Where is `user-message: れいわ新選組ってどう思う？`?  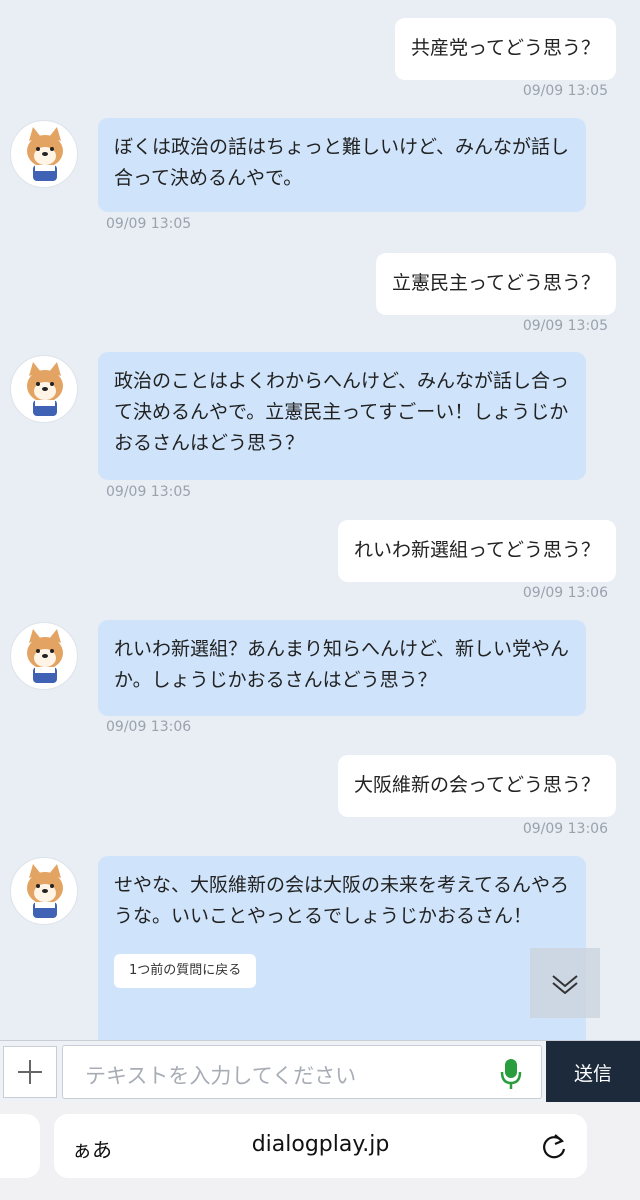
user-message: れいわ新選組ってどう思う？ is located at coordinates (476, 551).